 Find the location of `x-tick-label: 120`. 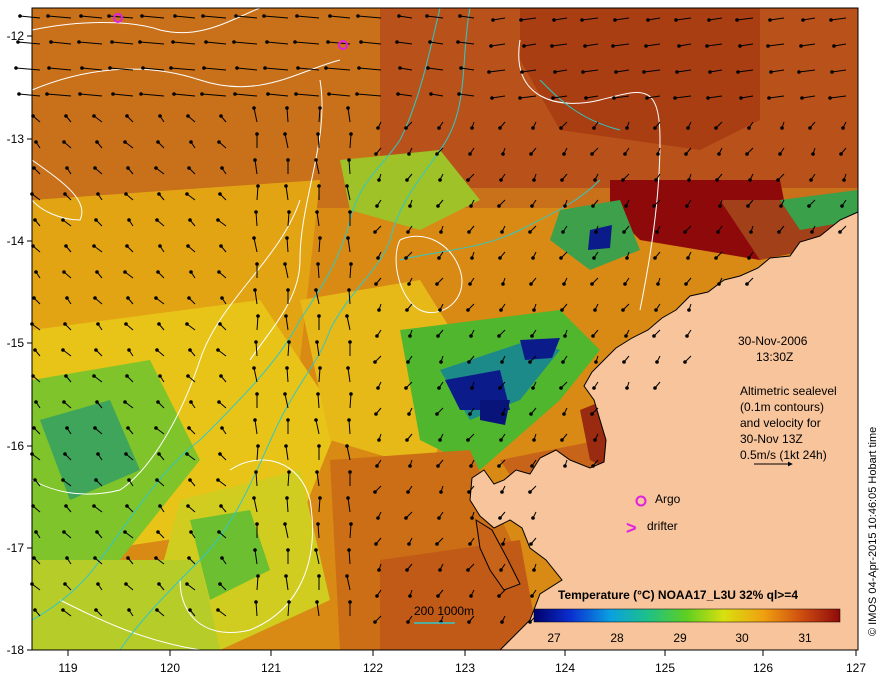

x-tick-label: 120 is located at coordinates (170, 668).